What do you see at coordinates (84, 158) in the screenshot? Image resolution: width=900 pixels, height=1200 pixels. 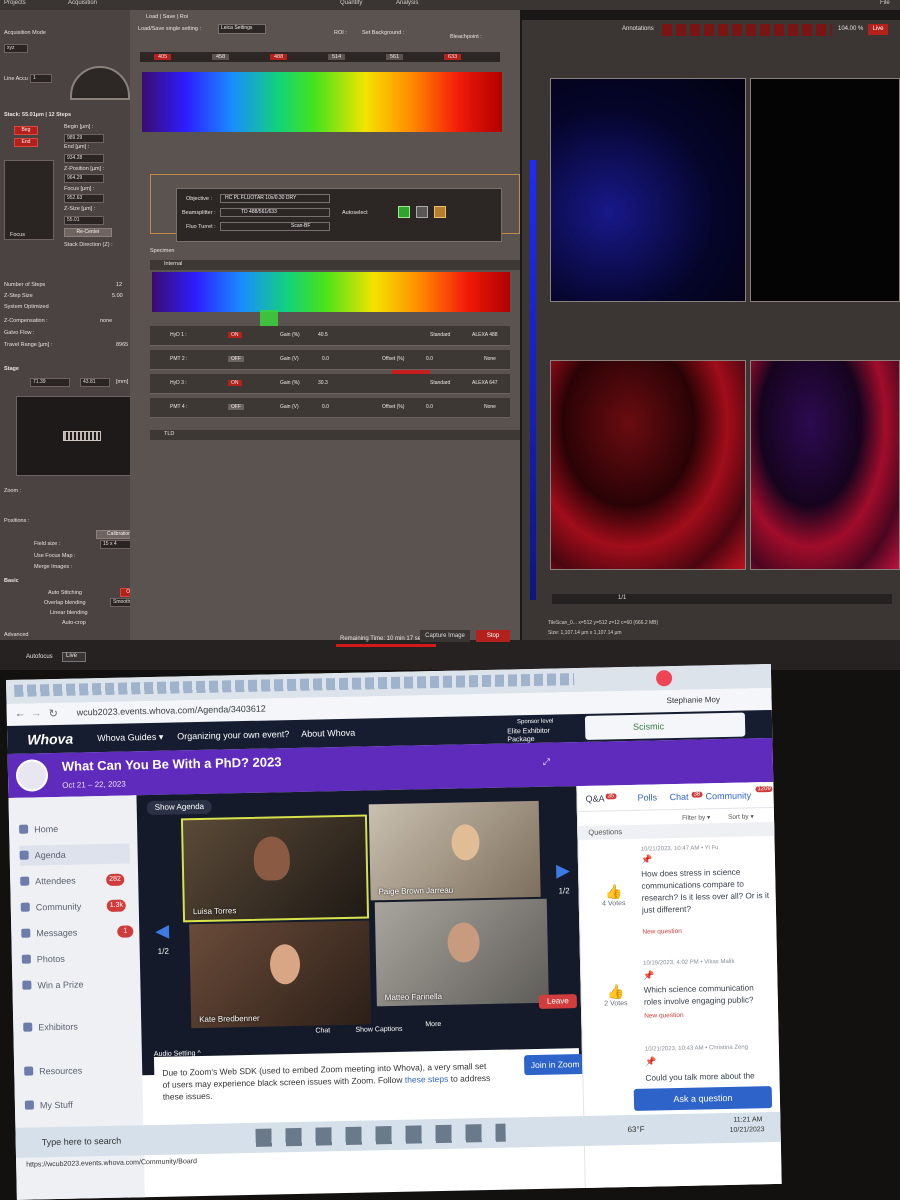 I see `end-field: 934.28` at bounding box center [84, 158].